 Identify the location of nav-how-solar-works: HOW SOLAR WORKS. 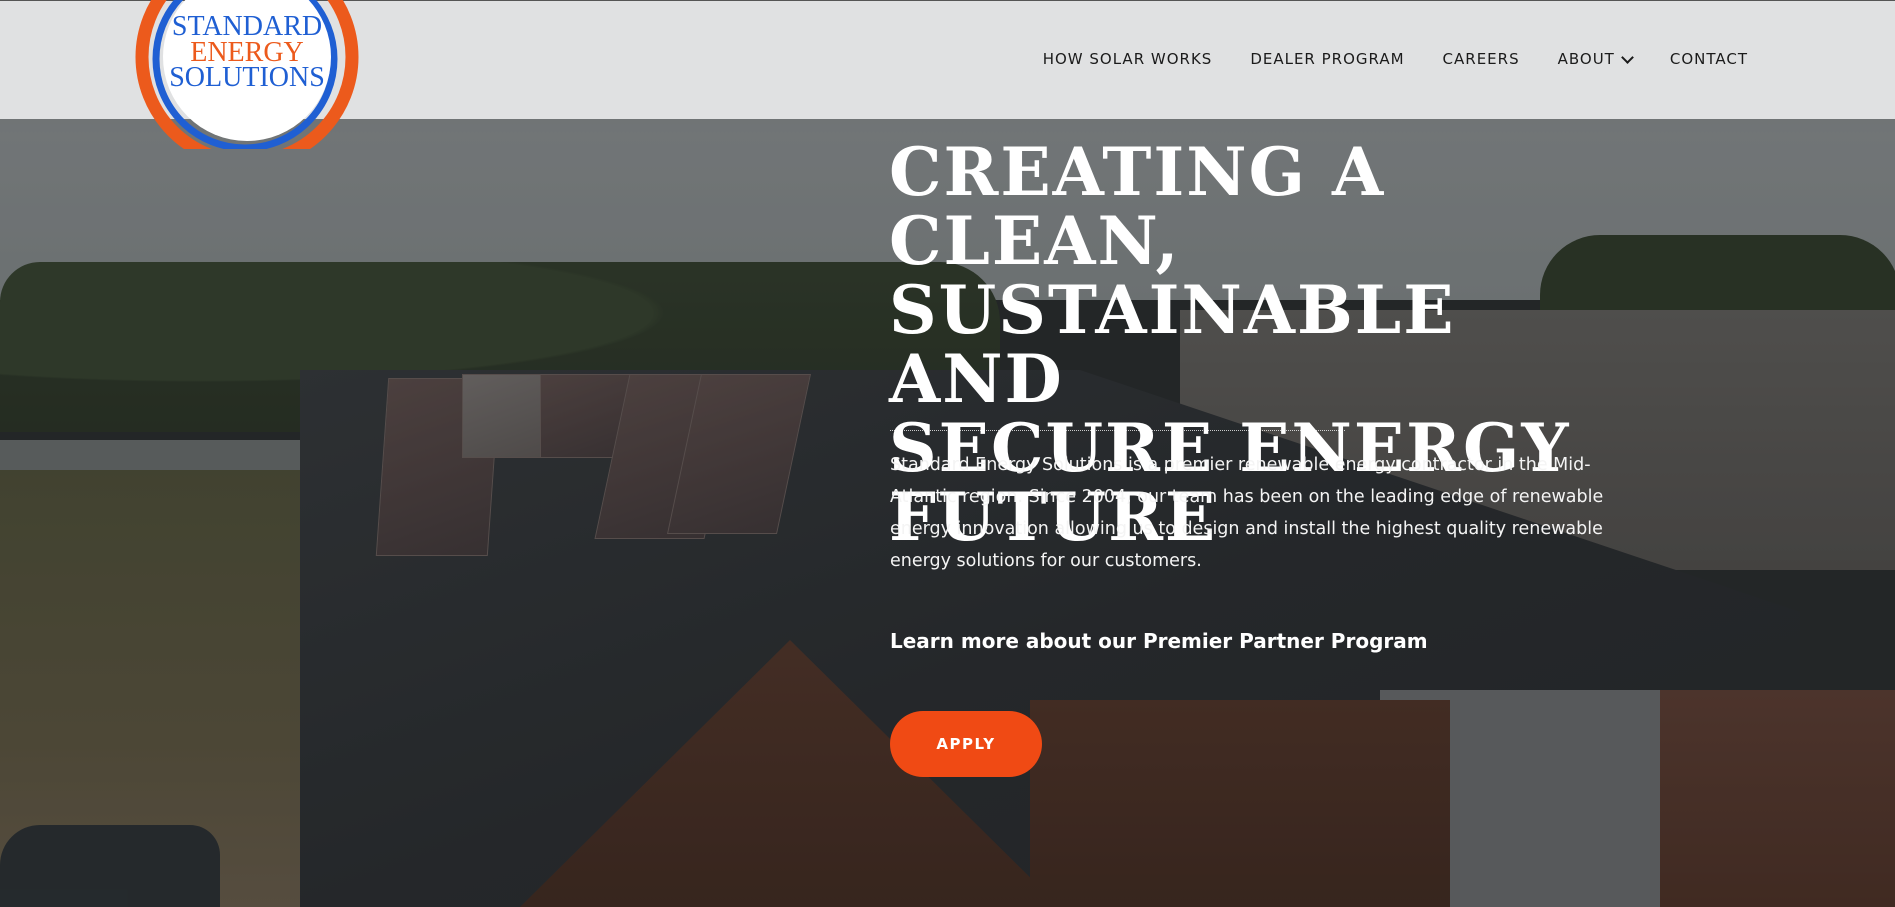
(1128, 59).